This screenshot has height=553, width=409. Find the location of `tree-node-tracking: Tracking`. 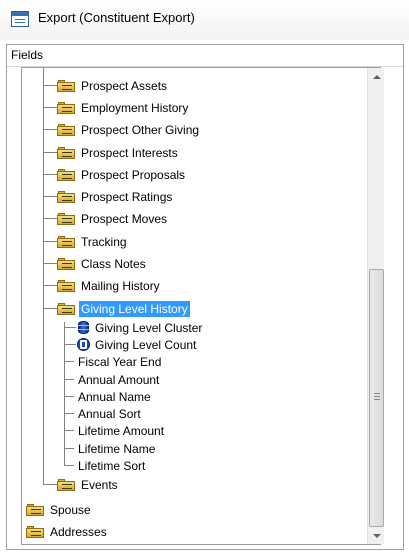

tree-node-tracking: Tracking is located at coordinates (93, 241).